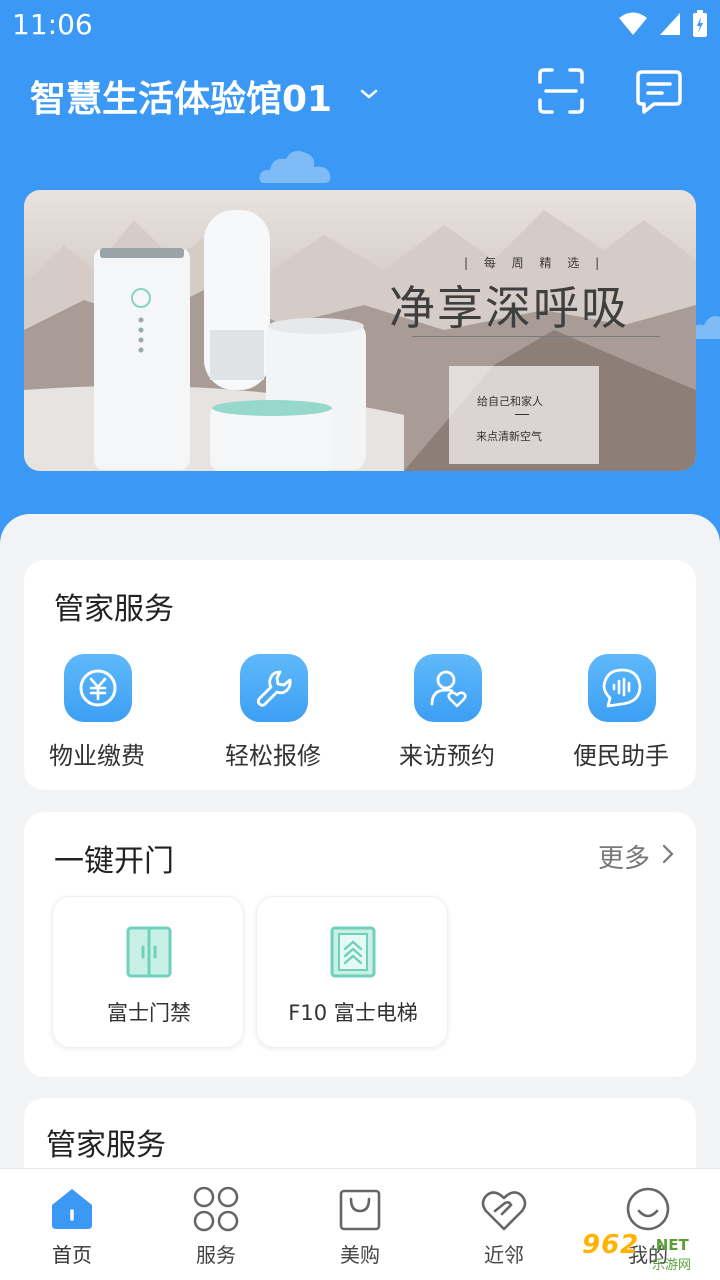  I want to click on chevron-down-icon, so click(369, 94).